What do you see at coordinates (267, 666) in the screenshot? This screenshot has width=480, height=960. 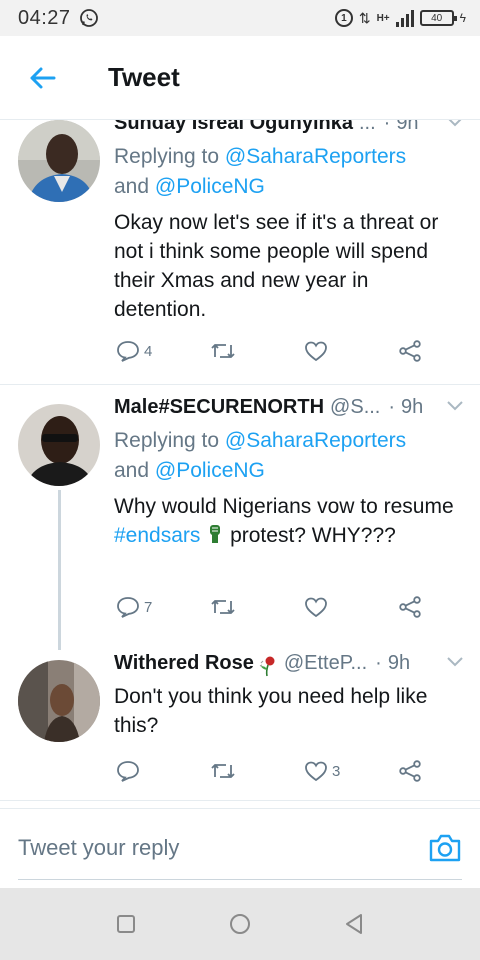 I see `rose-emoji-icon` at bounding box center [267, 666].